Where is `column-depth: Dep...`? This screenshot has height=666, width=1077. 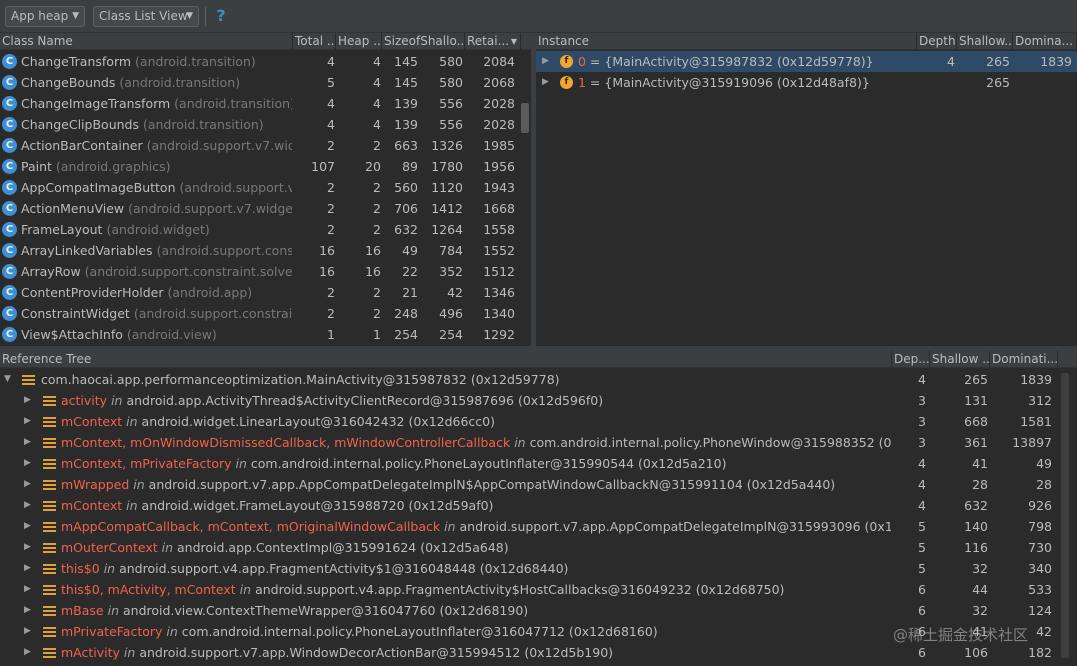 column-depth: Dep... is located at coordinates (911, 359).